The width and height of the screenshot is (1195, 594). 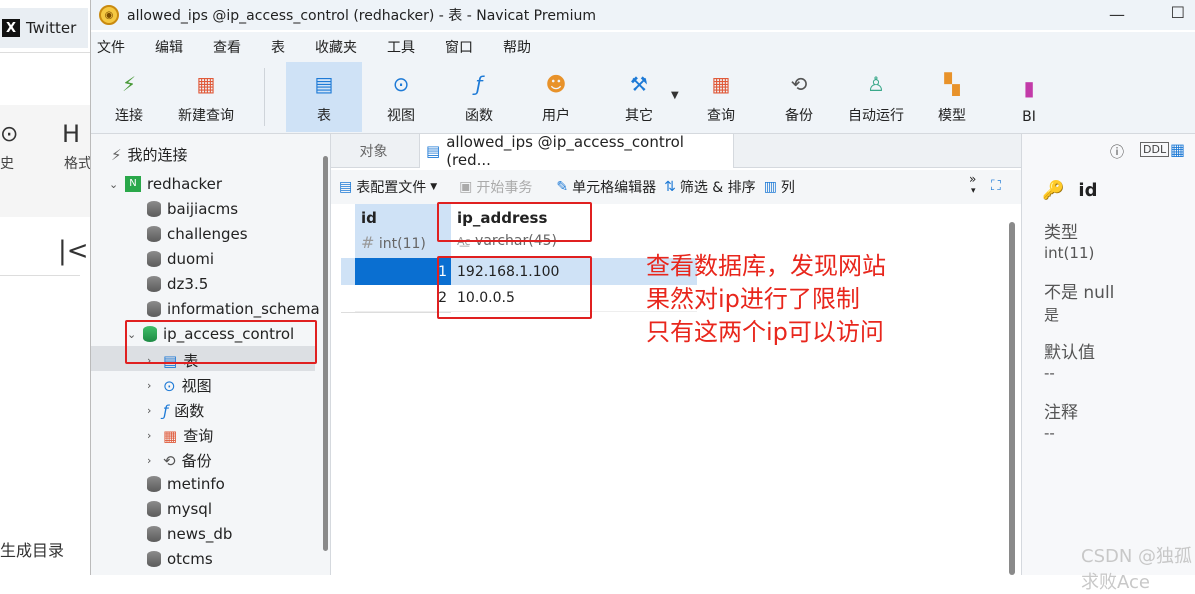 What do you see at coordinates (1117, 152) in the screenshot?
I see `info-icon: ⓘ` at bounding box center [1117, 152].